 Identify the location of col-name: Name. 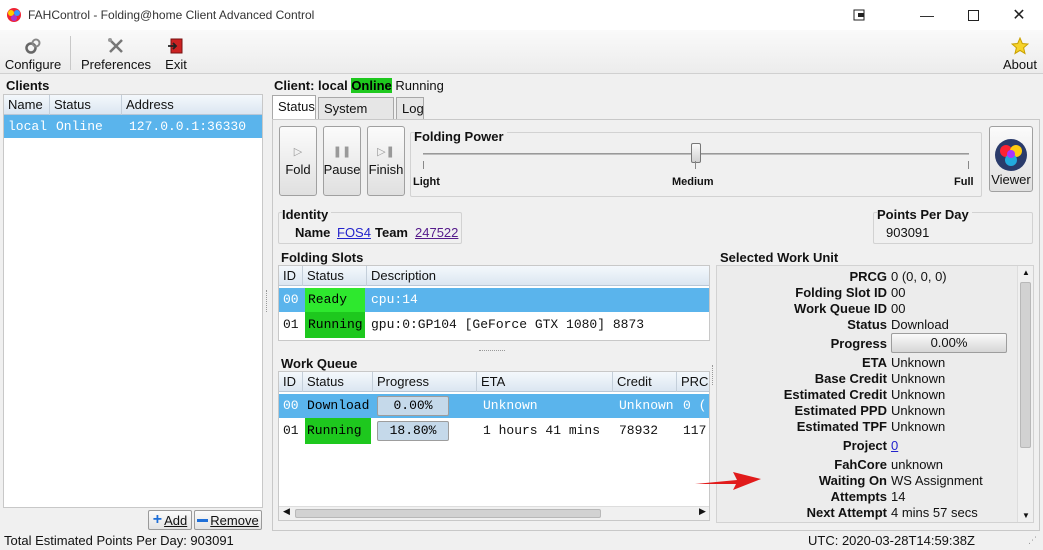
(27, 104).